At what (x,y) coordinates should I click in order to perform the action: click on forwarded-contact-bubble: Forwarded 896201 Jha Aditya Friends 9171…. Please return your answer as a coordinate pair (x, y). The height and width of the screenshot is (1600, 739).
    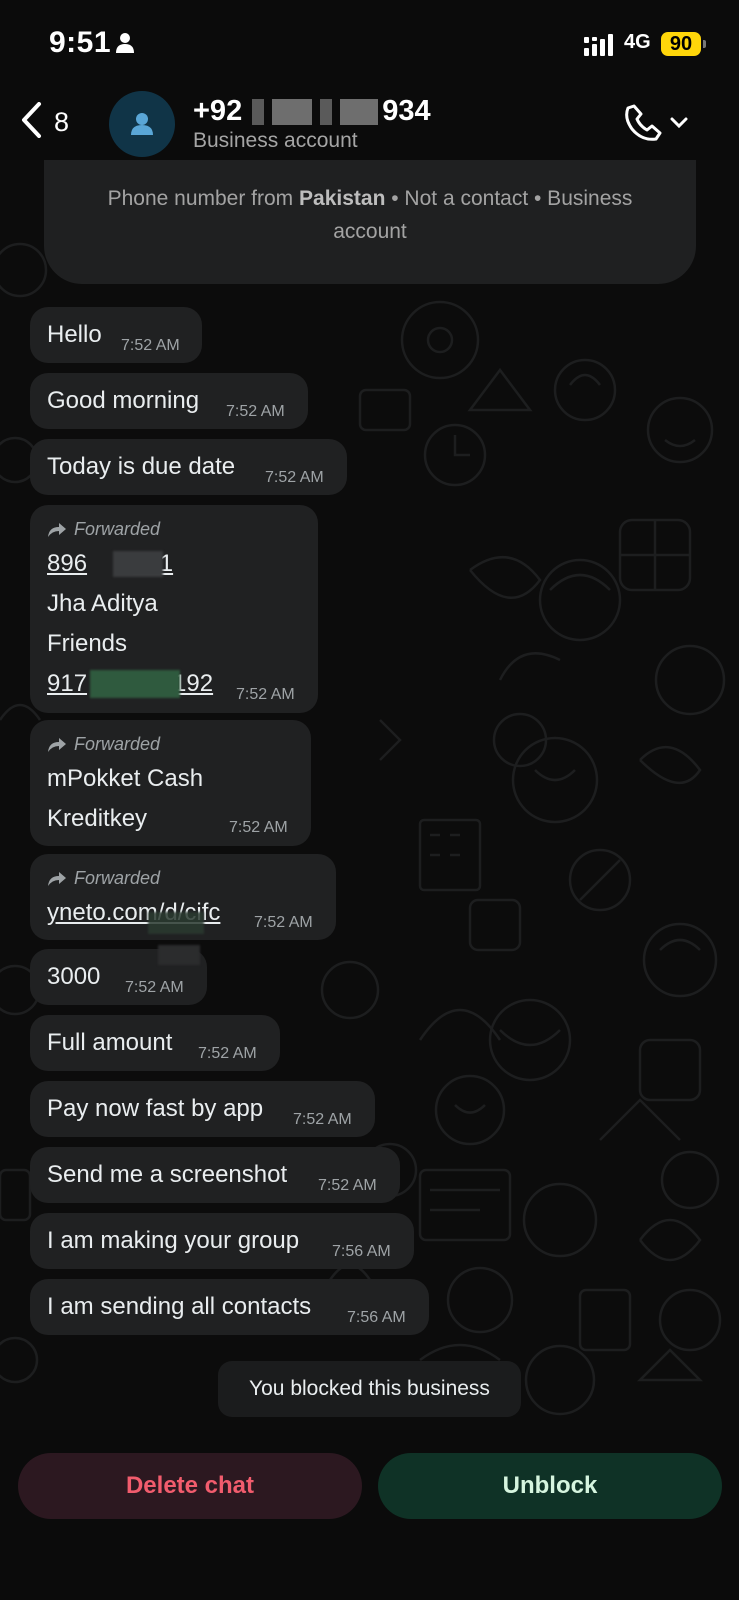
    Looking at the image, I should click on (174, 609).